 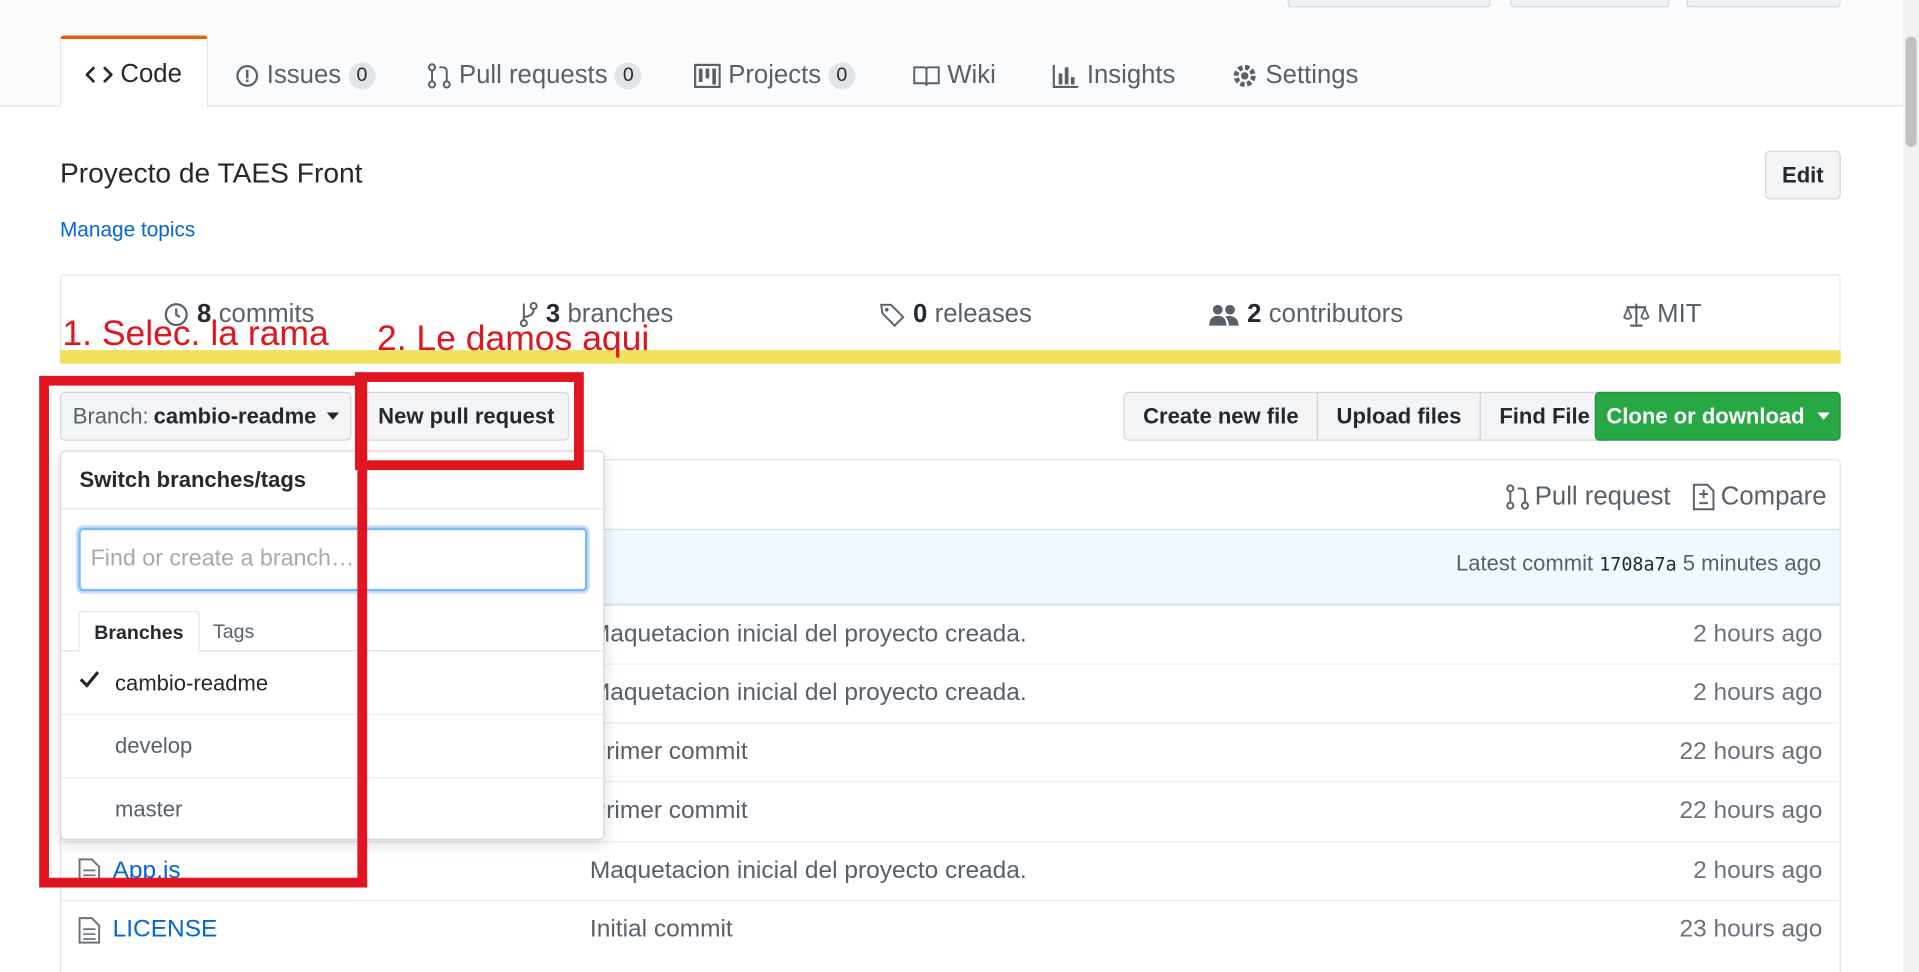 What do you see at coordinates (842, 76) in the screenshot?
I see `projects-counter: 0` at bounding box center [842, 76].